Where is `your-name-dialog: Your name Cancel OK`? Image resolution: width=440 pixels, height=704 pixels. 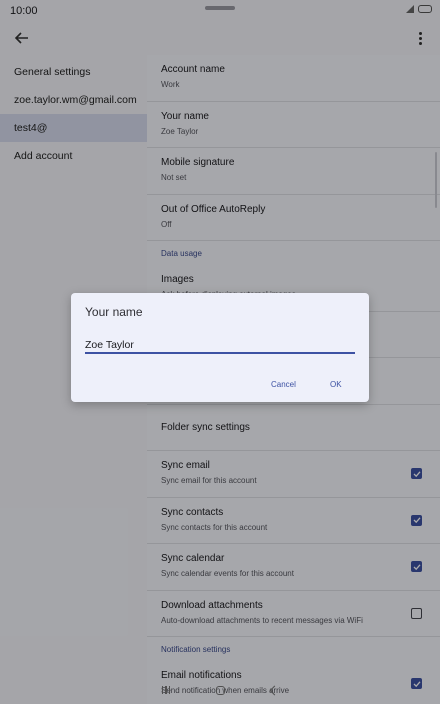
your-name-dialog: Your name Cancel OK is located at coordinates (220, 347).